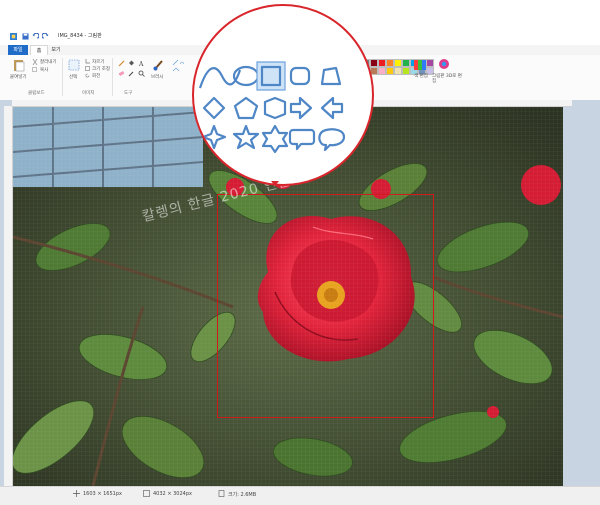 The image size is (600, 505). Describe the element at coordinates (275, 139) in the screenshot. I see `six-point-star-shape-icon` at that location.